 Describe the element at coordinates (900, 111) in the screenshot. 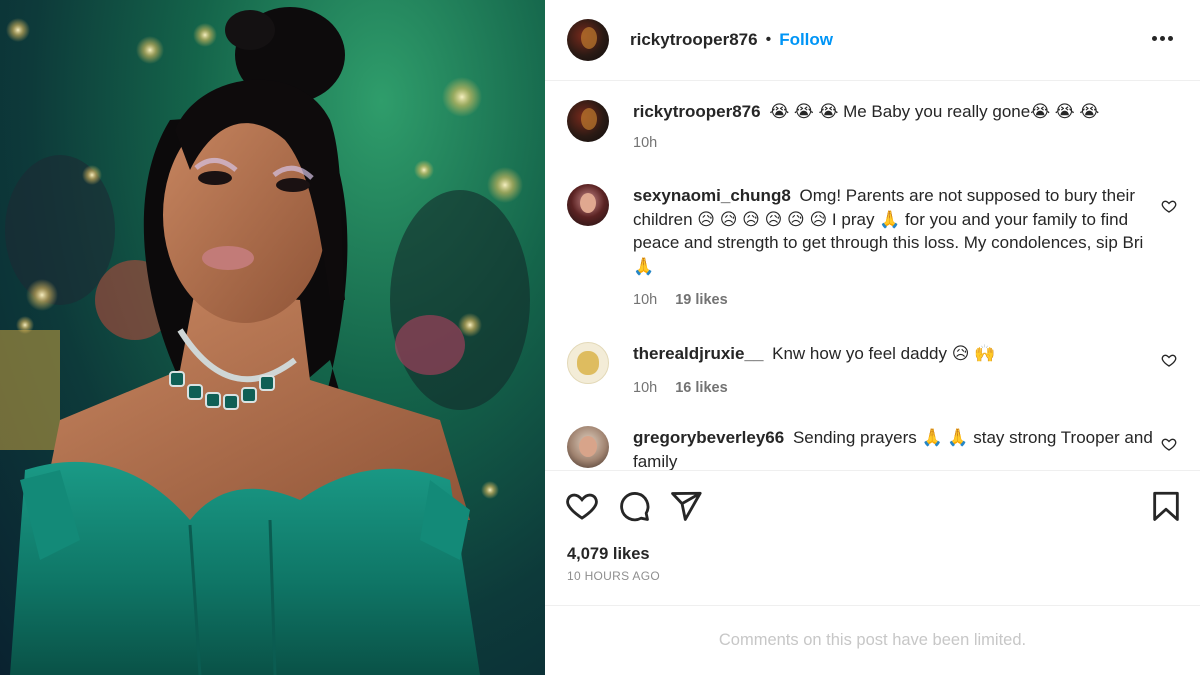

I see `caption-text: 😭 😭 😭 Me Baby you really gone` at that location.